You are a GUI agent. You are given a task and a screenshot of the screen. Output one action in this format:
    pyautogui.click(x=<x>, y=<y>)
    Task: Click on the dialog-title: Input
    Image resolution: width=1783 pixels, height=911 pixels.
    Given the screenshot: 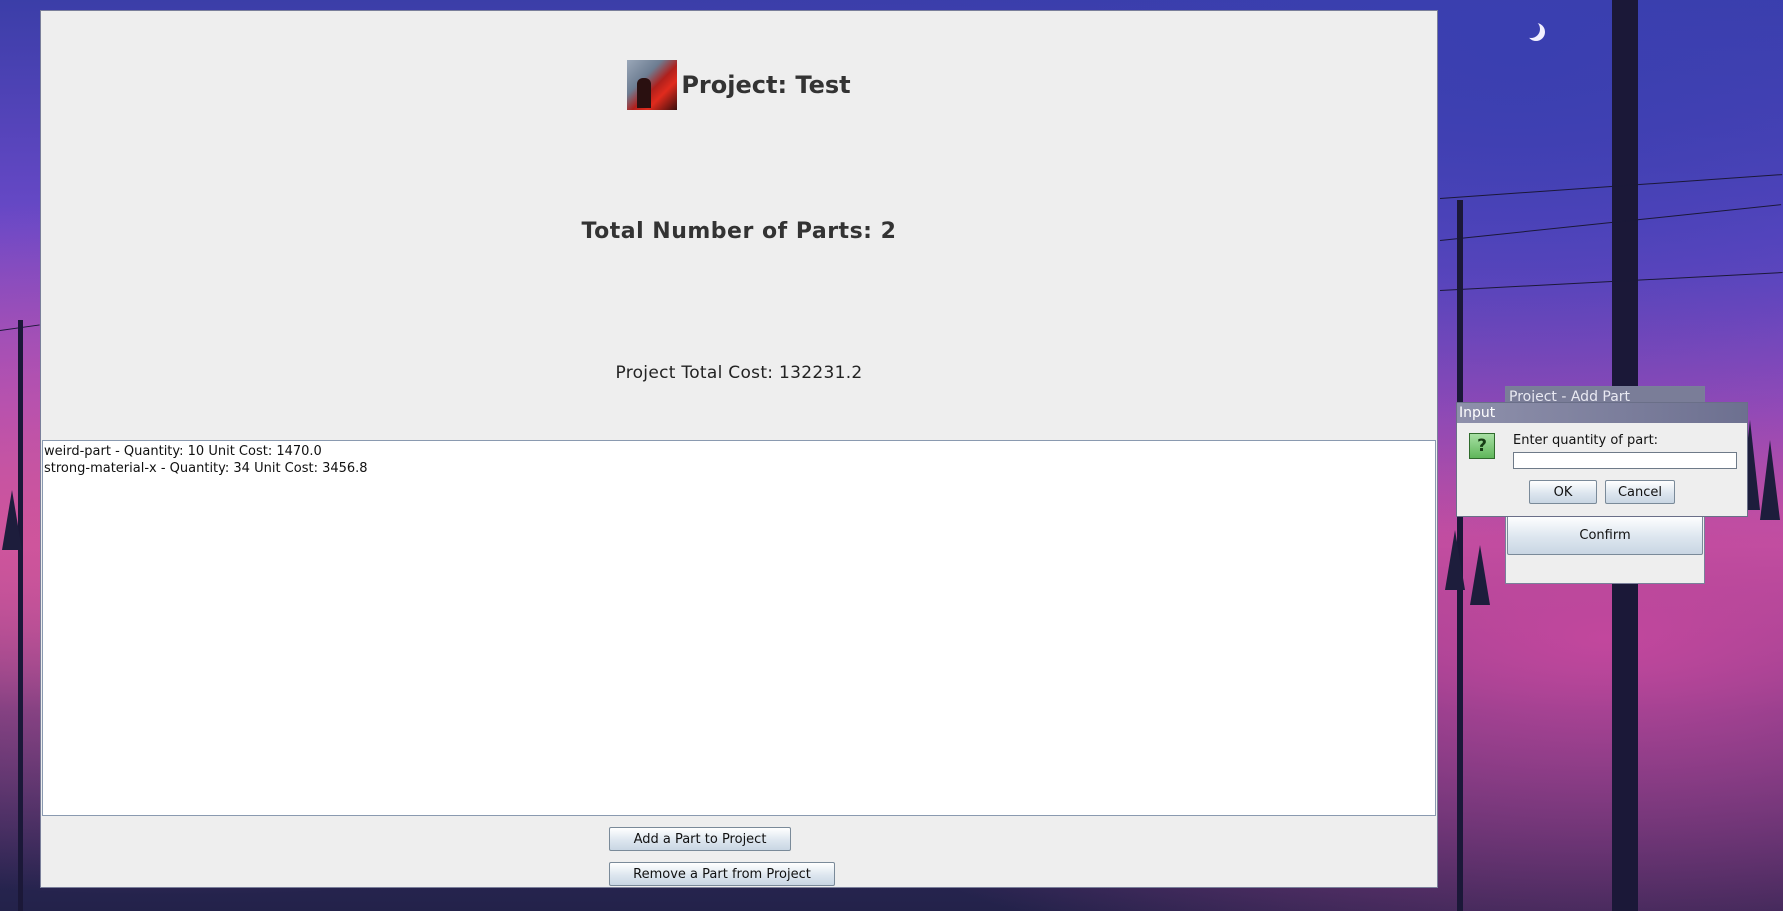 What is the action you would take?
    pyautogui.click(x=1602, y=413)
    